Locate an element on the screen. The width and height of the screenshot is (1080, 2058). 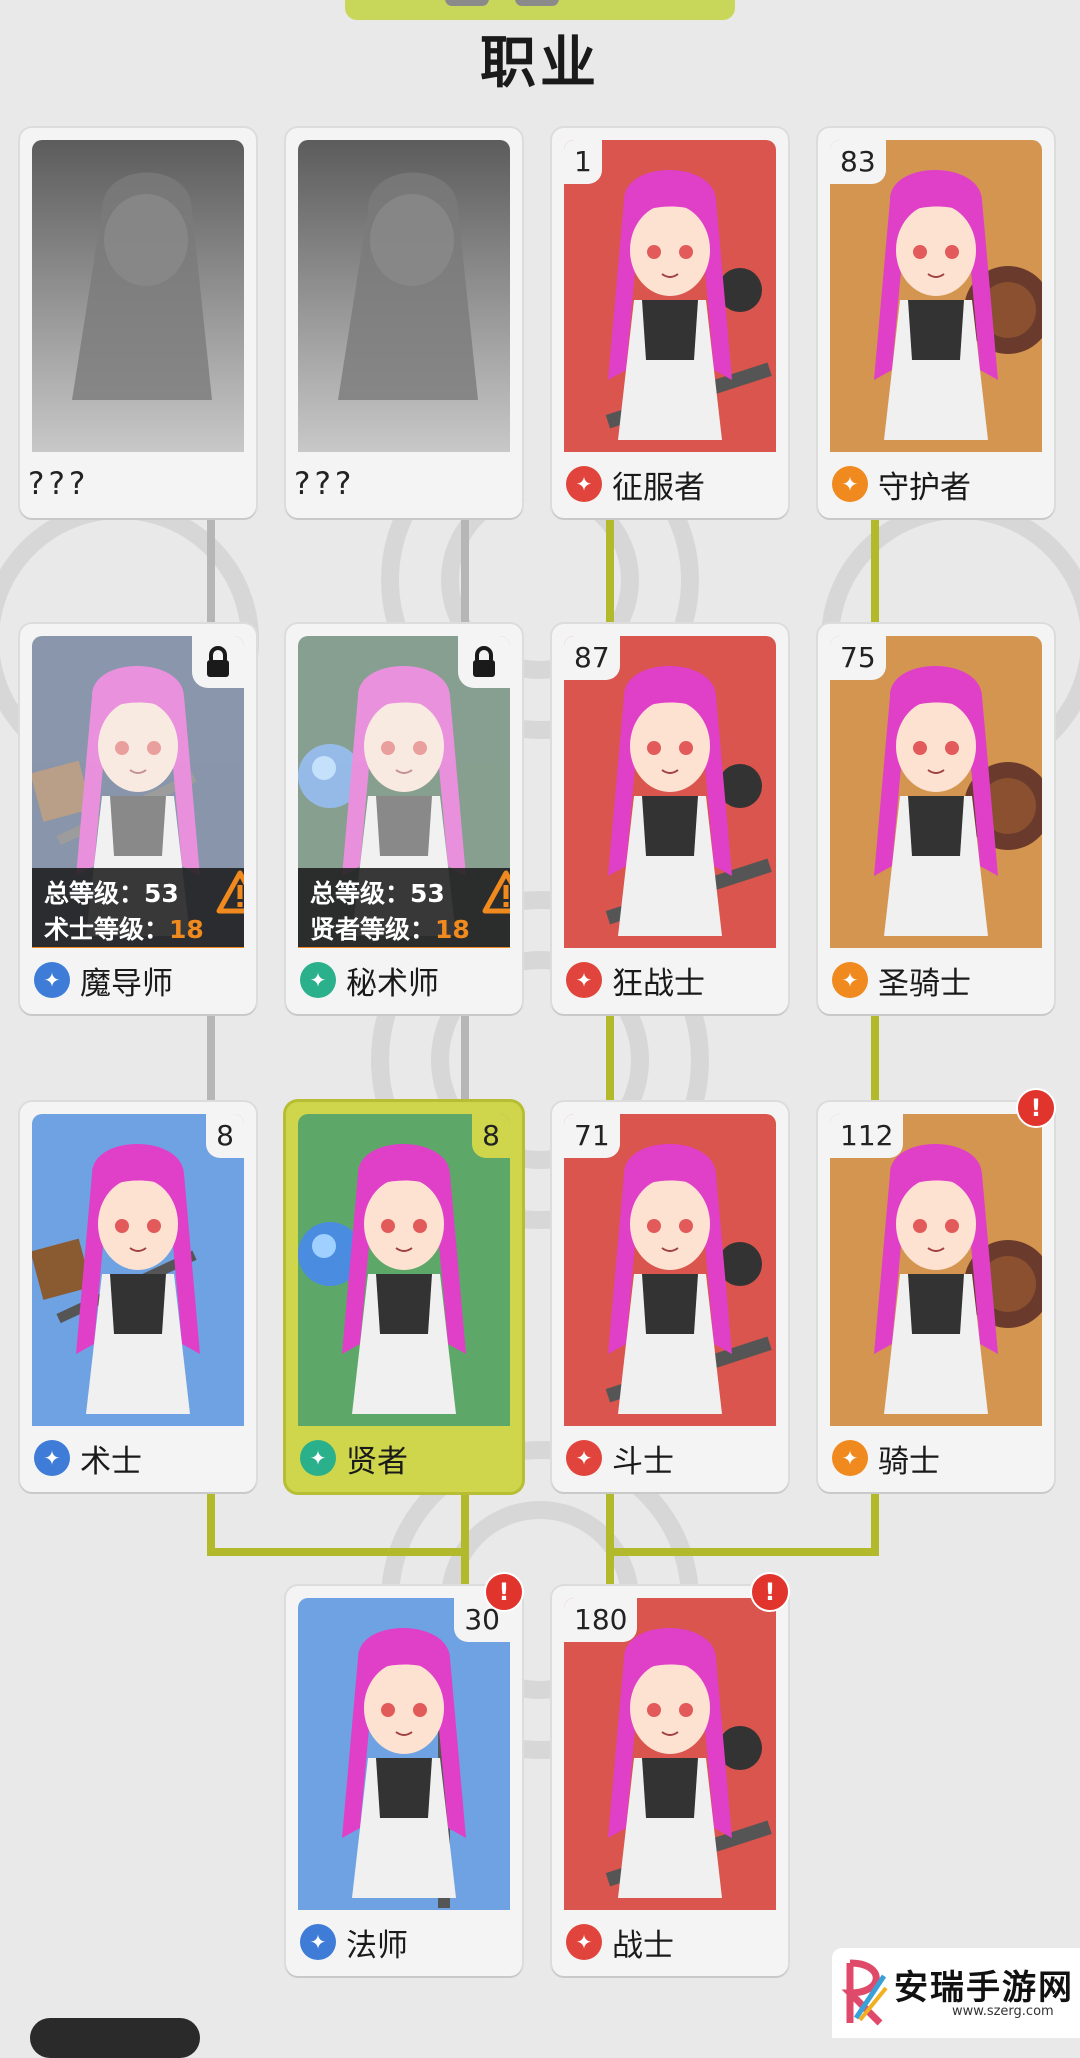
class-level-requirement: 贤者等级：18 is located at coordinates (390, 928).